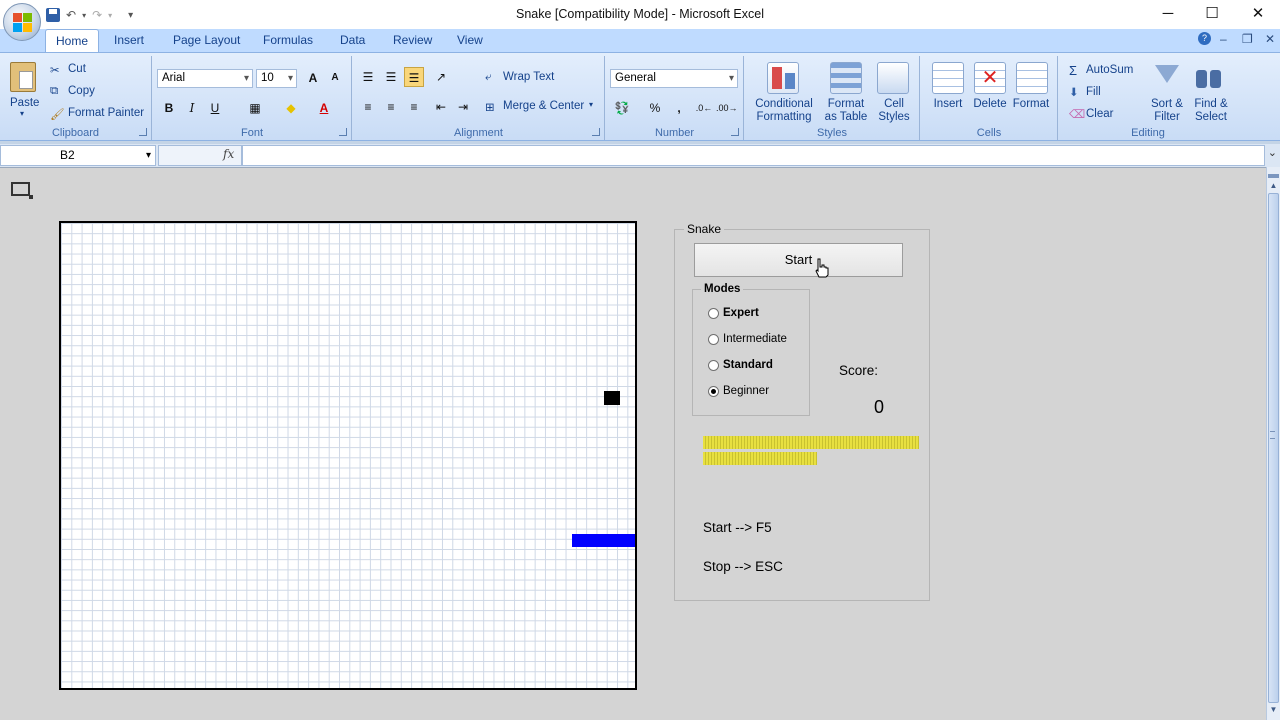 This screenshot has height=720, width=1280. Describe the element at coordinates (441, 107) in the screenshot. I see `decrease-indent-icon: ⇤` at that location.